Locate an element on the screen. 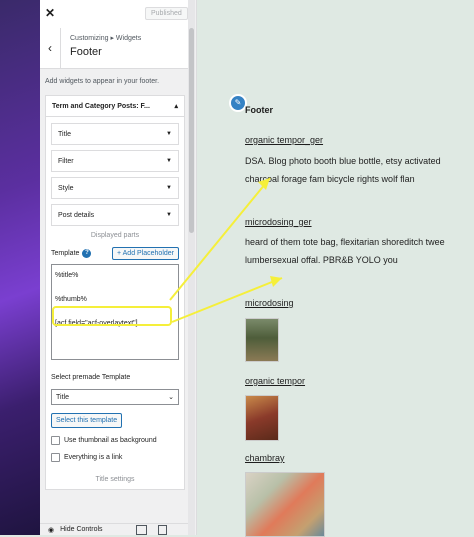 Image resolution: width=474 pixels, height=537 pixels. accordion-label: Filter is located at coordinates (66, 161).